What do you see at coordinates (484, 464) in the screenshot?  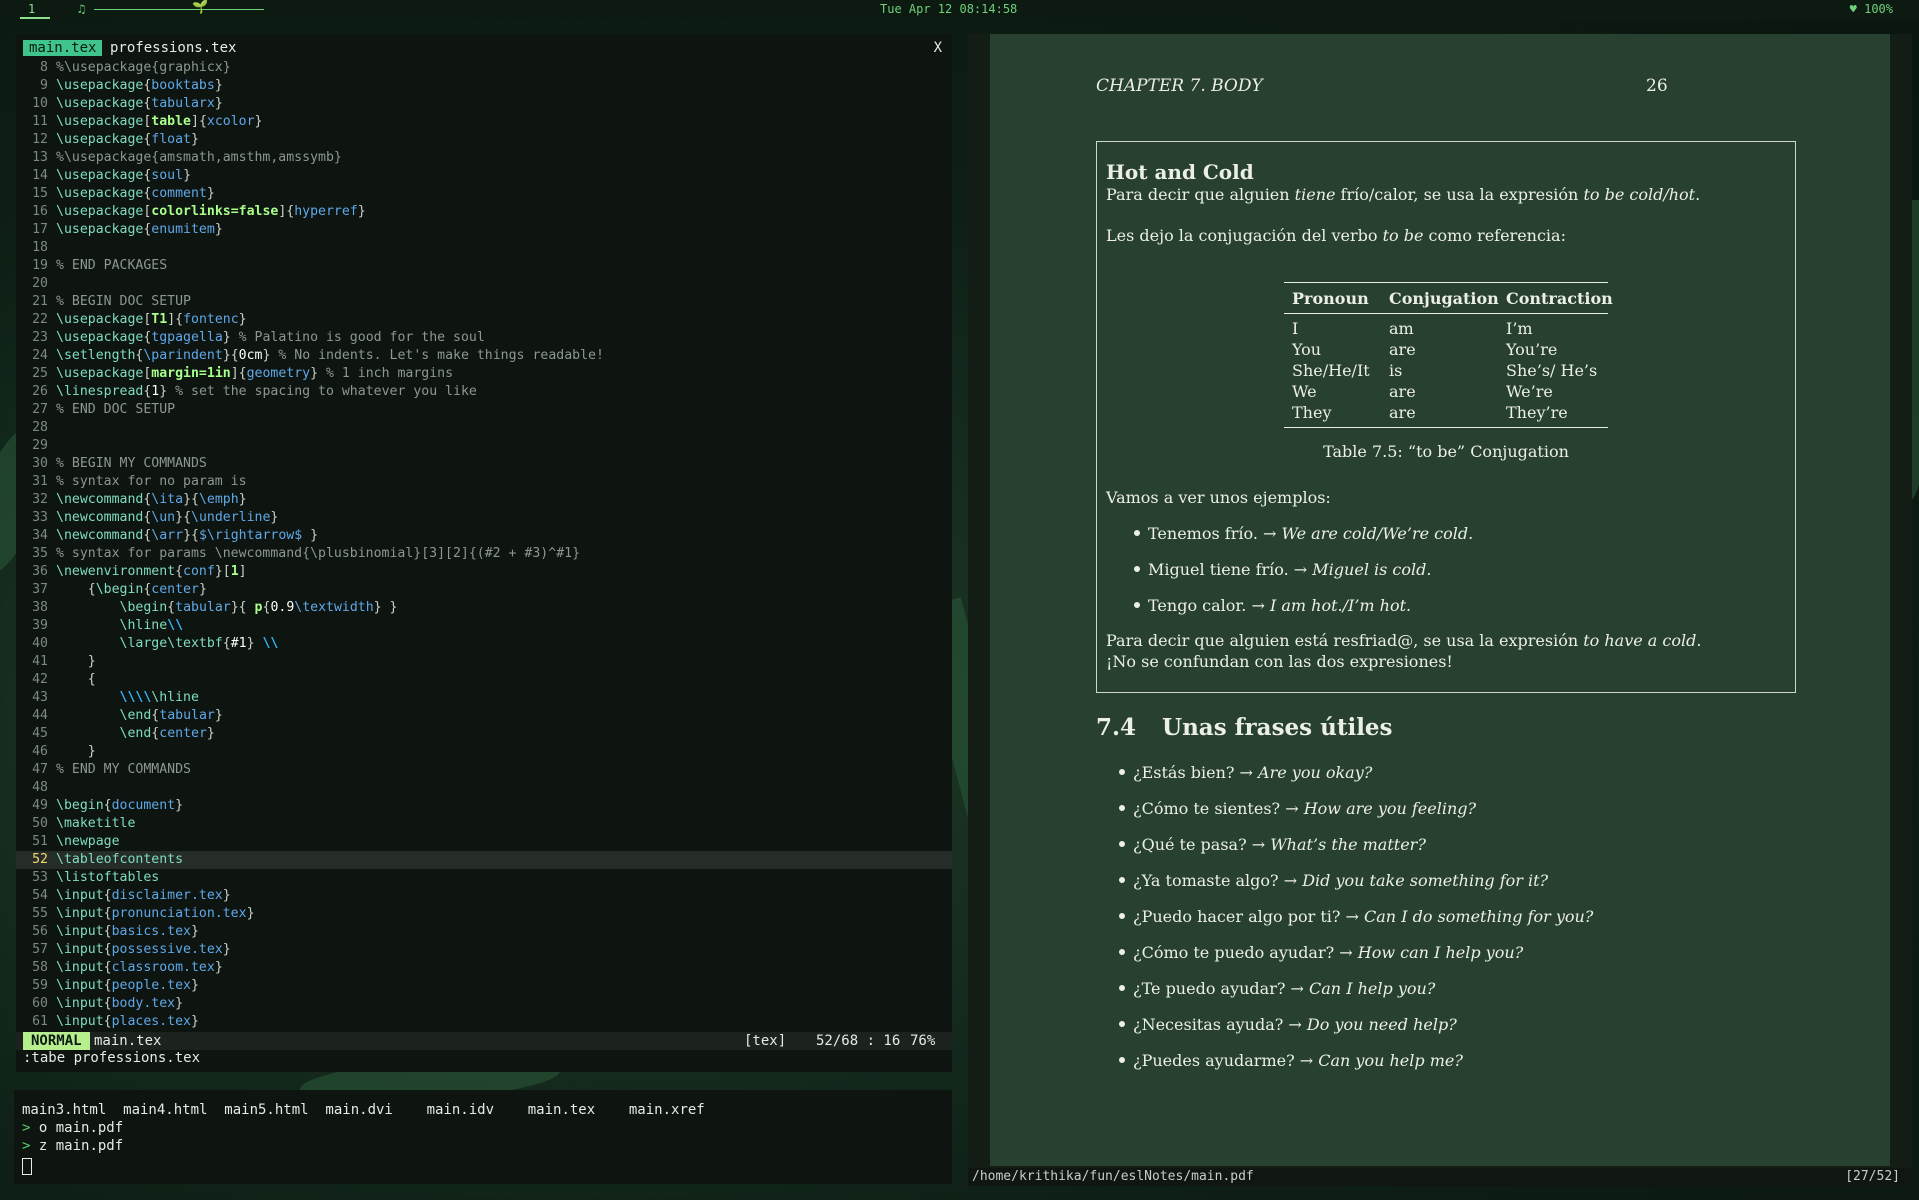 I see `code-line: 30% BEGIN MY COMMANDS` at bounding box center [484, 464].